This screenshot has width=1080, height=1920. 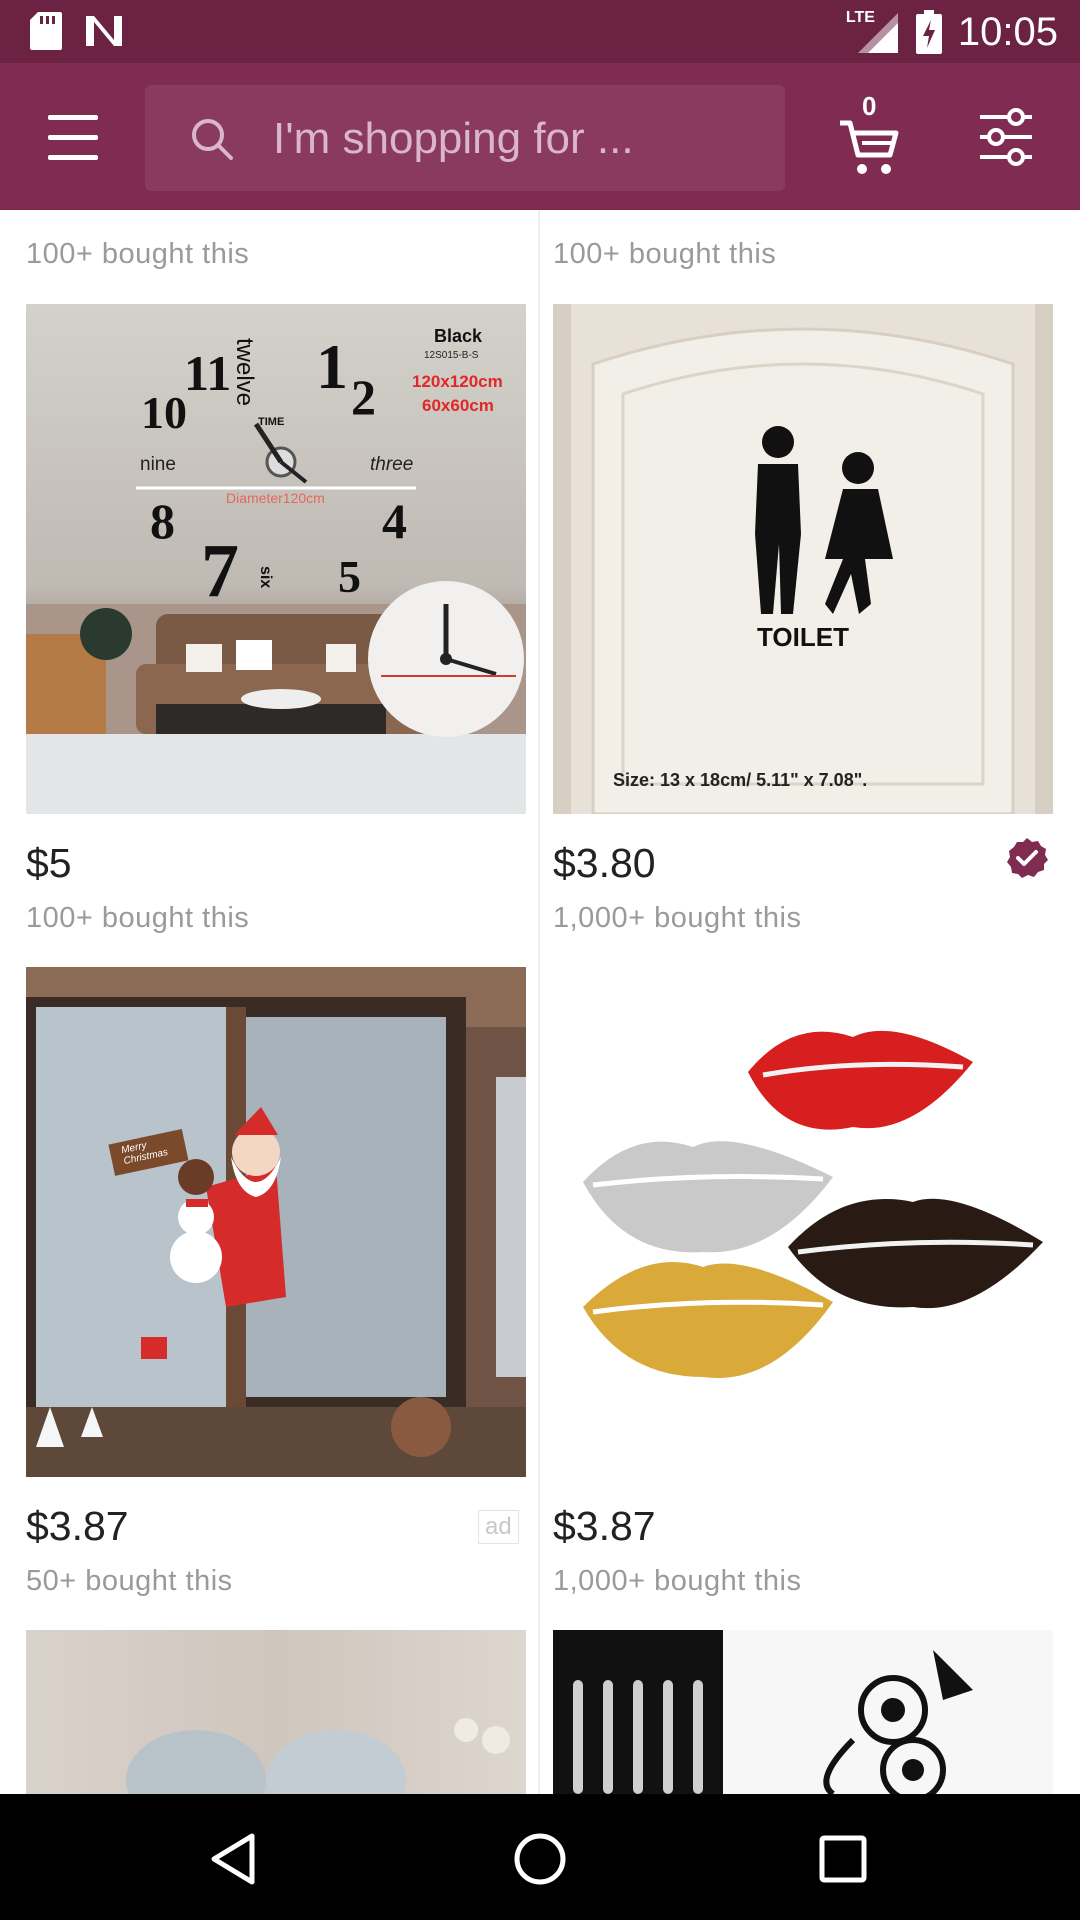 I want to click on clock-numeral: 7, so click(x=220, y=571).